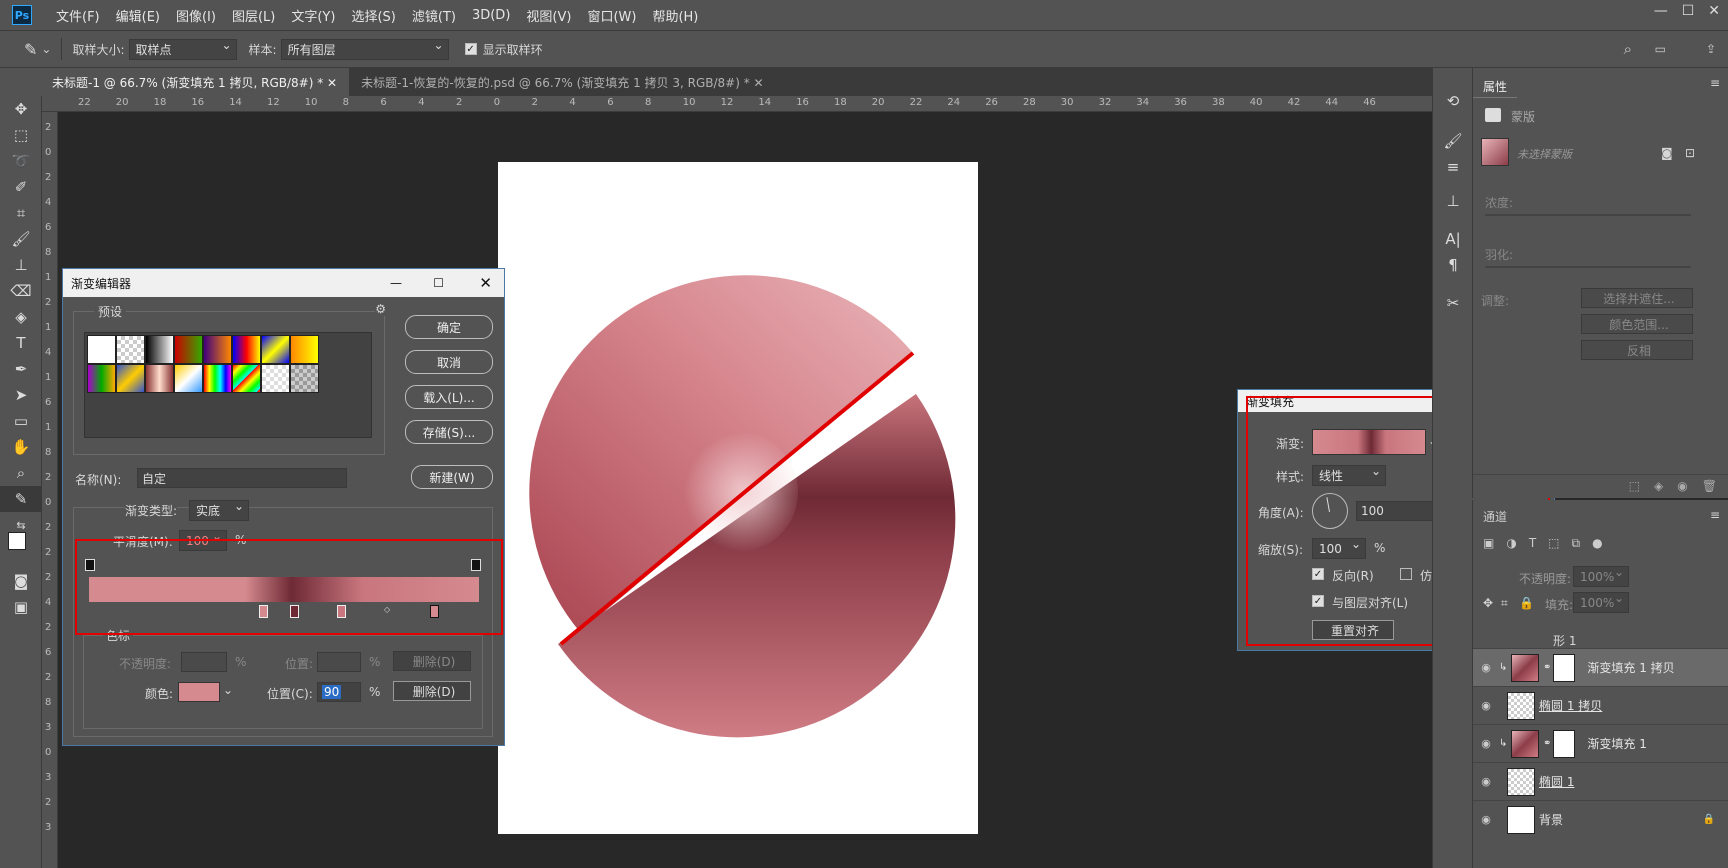 This screenshot has height=868, width=1728. What do you see at coordinates (1634, 486) in the screenshot?
I see `load-selection-icon: ⬚` at bounding box center [1634, 486].